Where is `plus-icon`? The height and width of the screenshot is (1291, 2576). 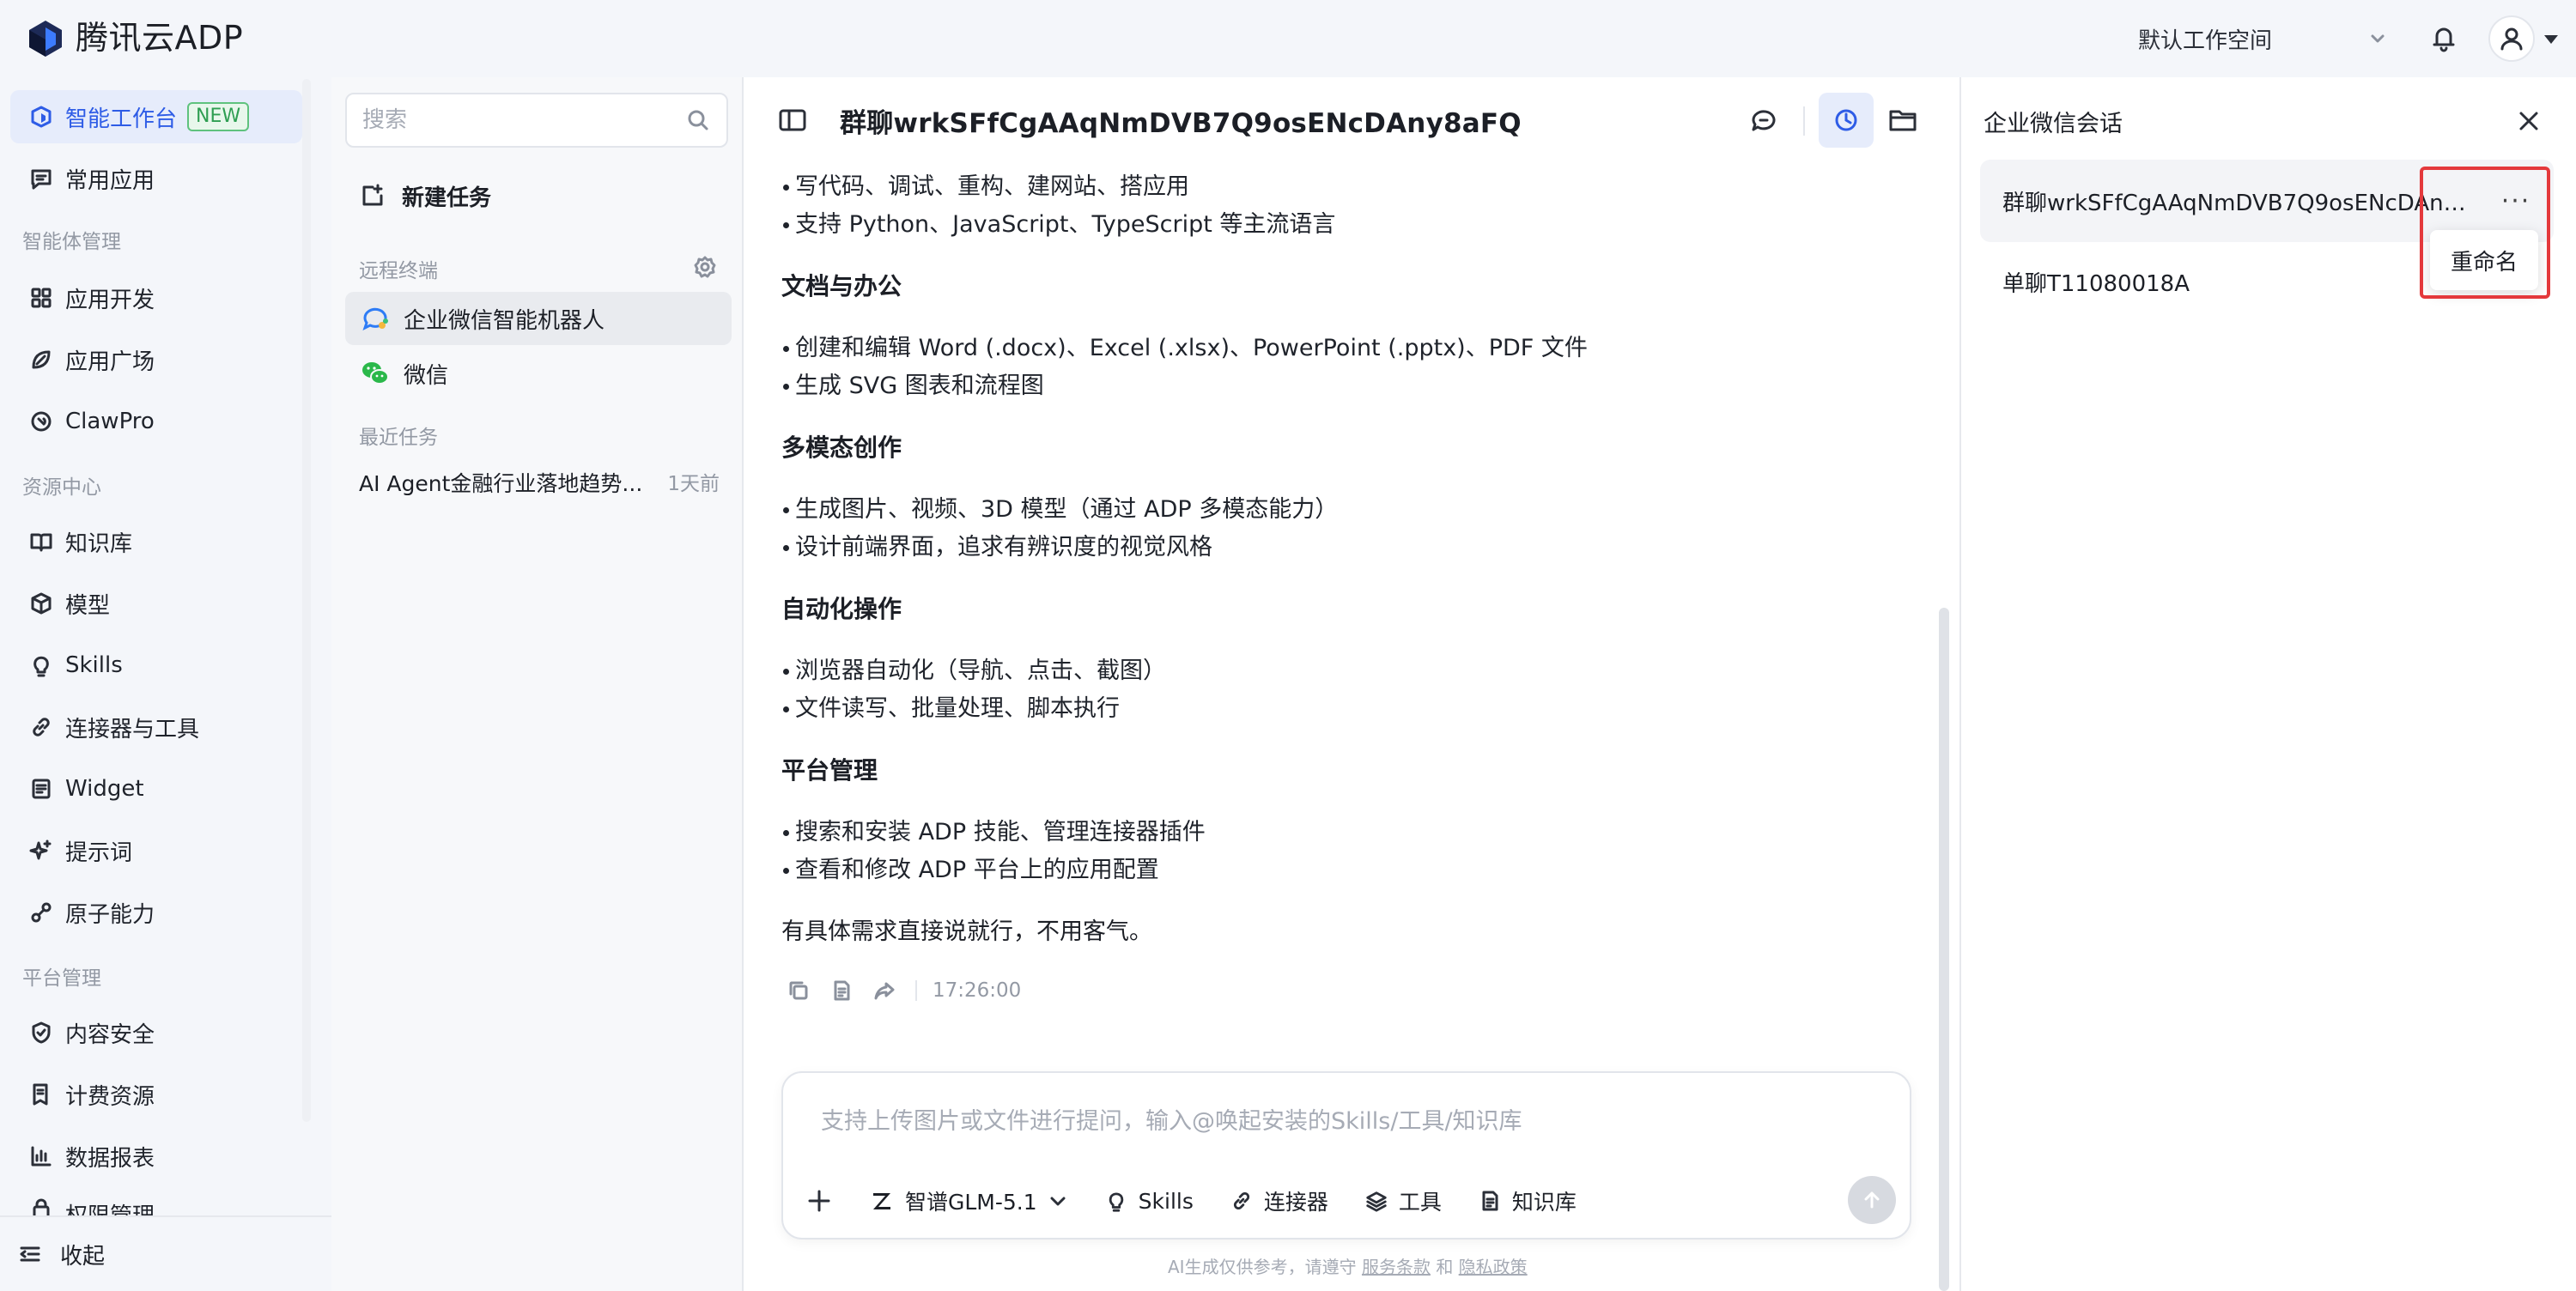
plus-icon is located at coordinates (819, 1201).